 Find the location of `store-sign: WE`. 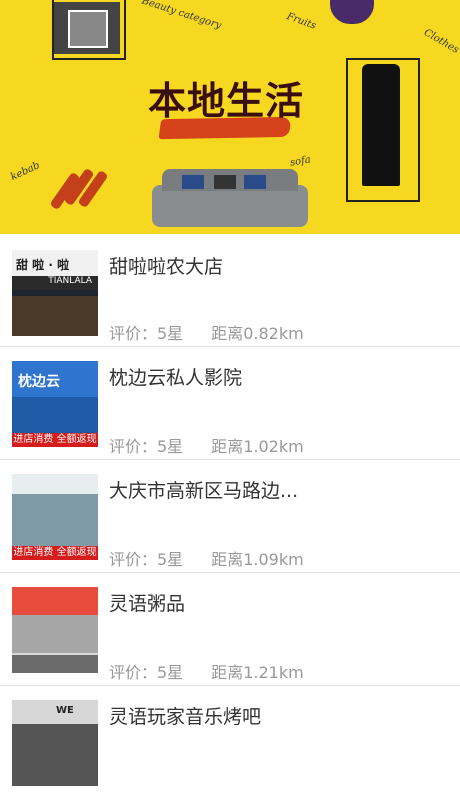

store-sign: WE is located at coordinates (55, 712).